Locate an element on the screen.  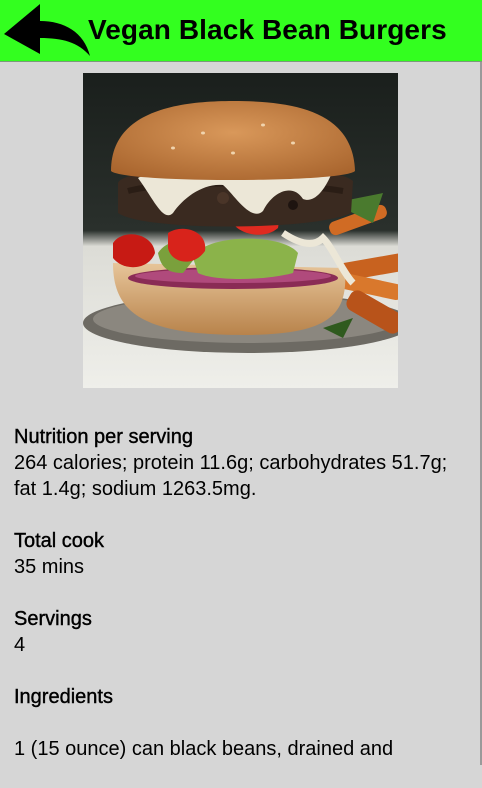
servings-heading: Servings is located at coordinates (53, 619).